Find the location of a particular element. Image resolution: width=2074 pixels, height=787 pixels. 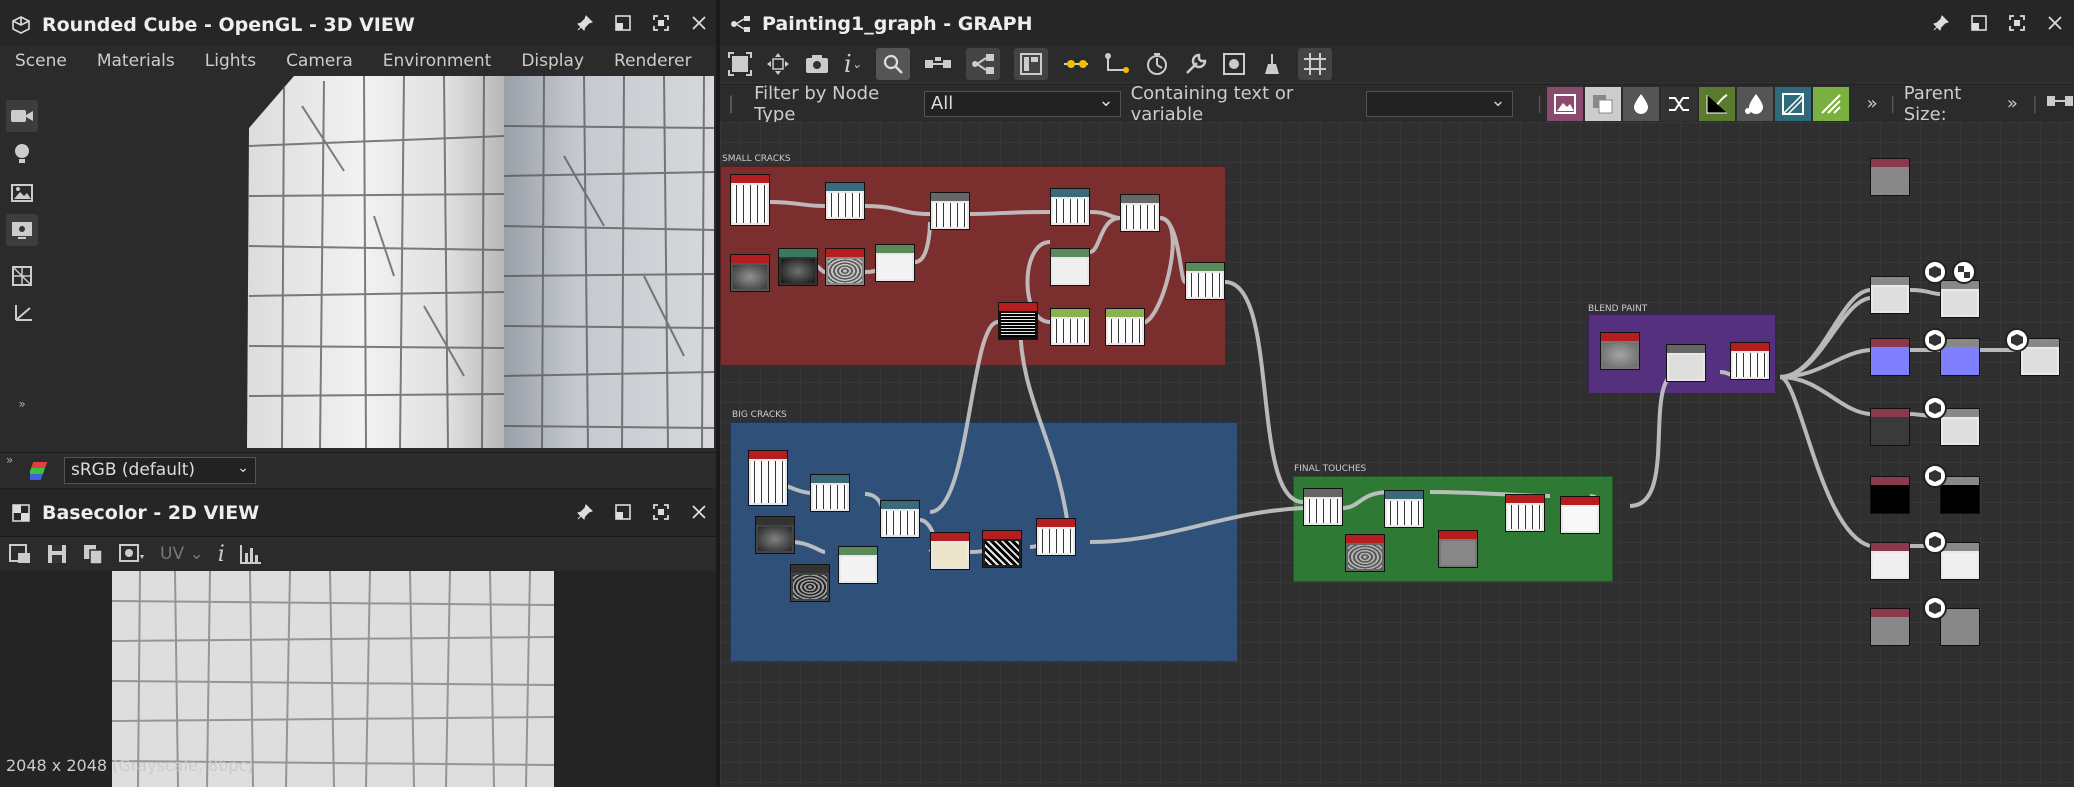

connector-icon is located at coordinates (2060, 103).